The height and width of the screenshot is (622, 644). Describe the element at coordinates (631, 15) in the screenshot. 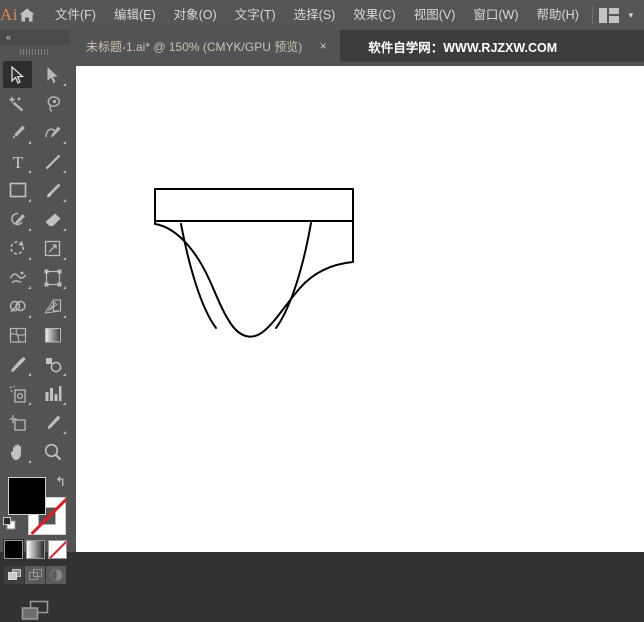

I see `chevron-down-icon: ▾` at that location.